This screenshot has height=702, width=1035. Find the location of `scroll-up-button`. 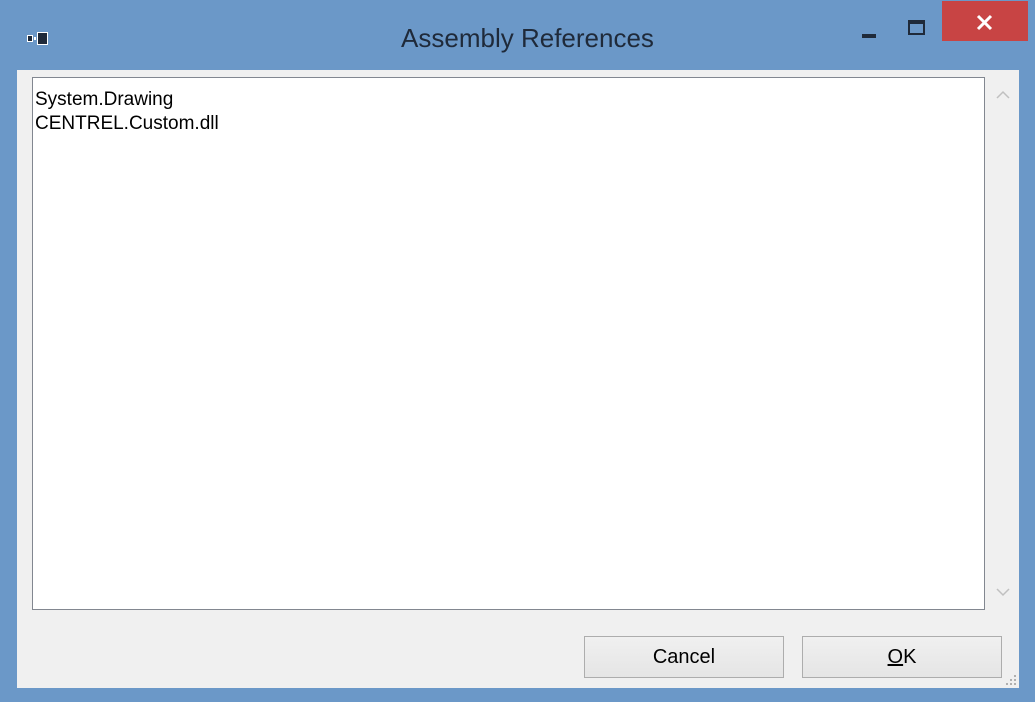

scroll-up-button is located at coordinates (1002, 95).